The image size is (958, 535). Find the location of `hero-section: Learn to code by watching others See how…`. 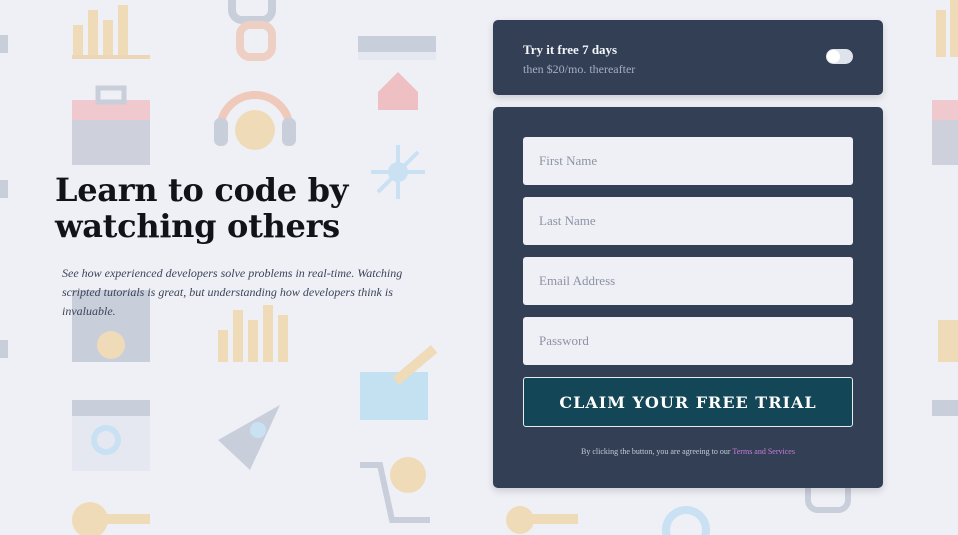

hero-section: Learn to code by watching others See how… is located at coordinates (250, 246).